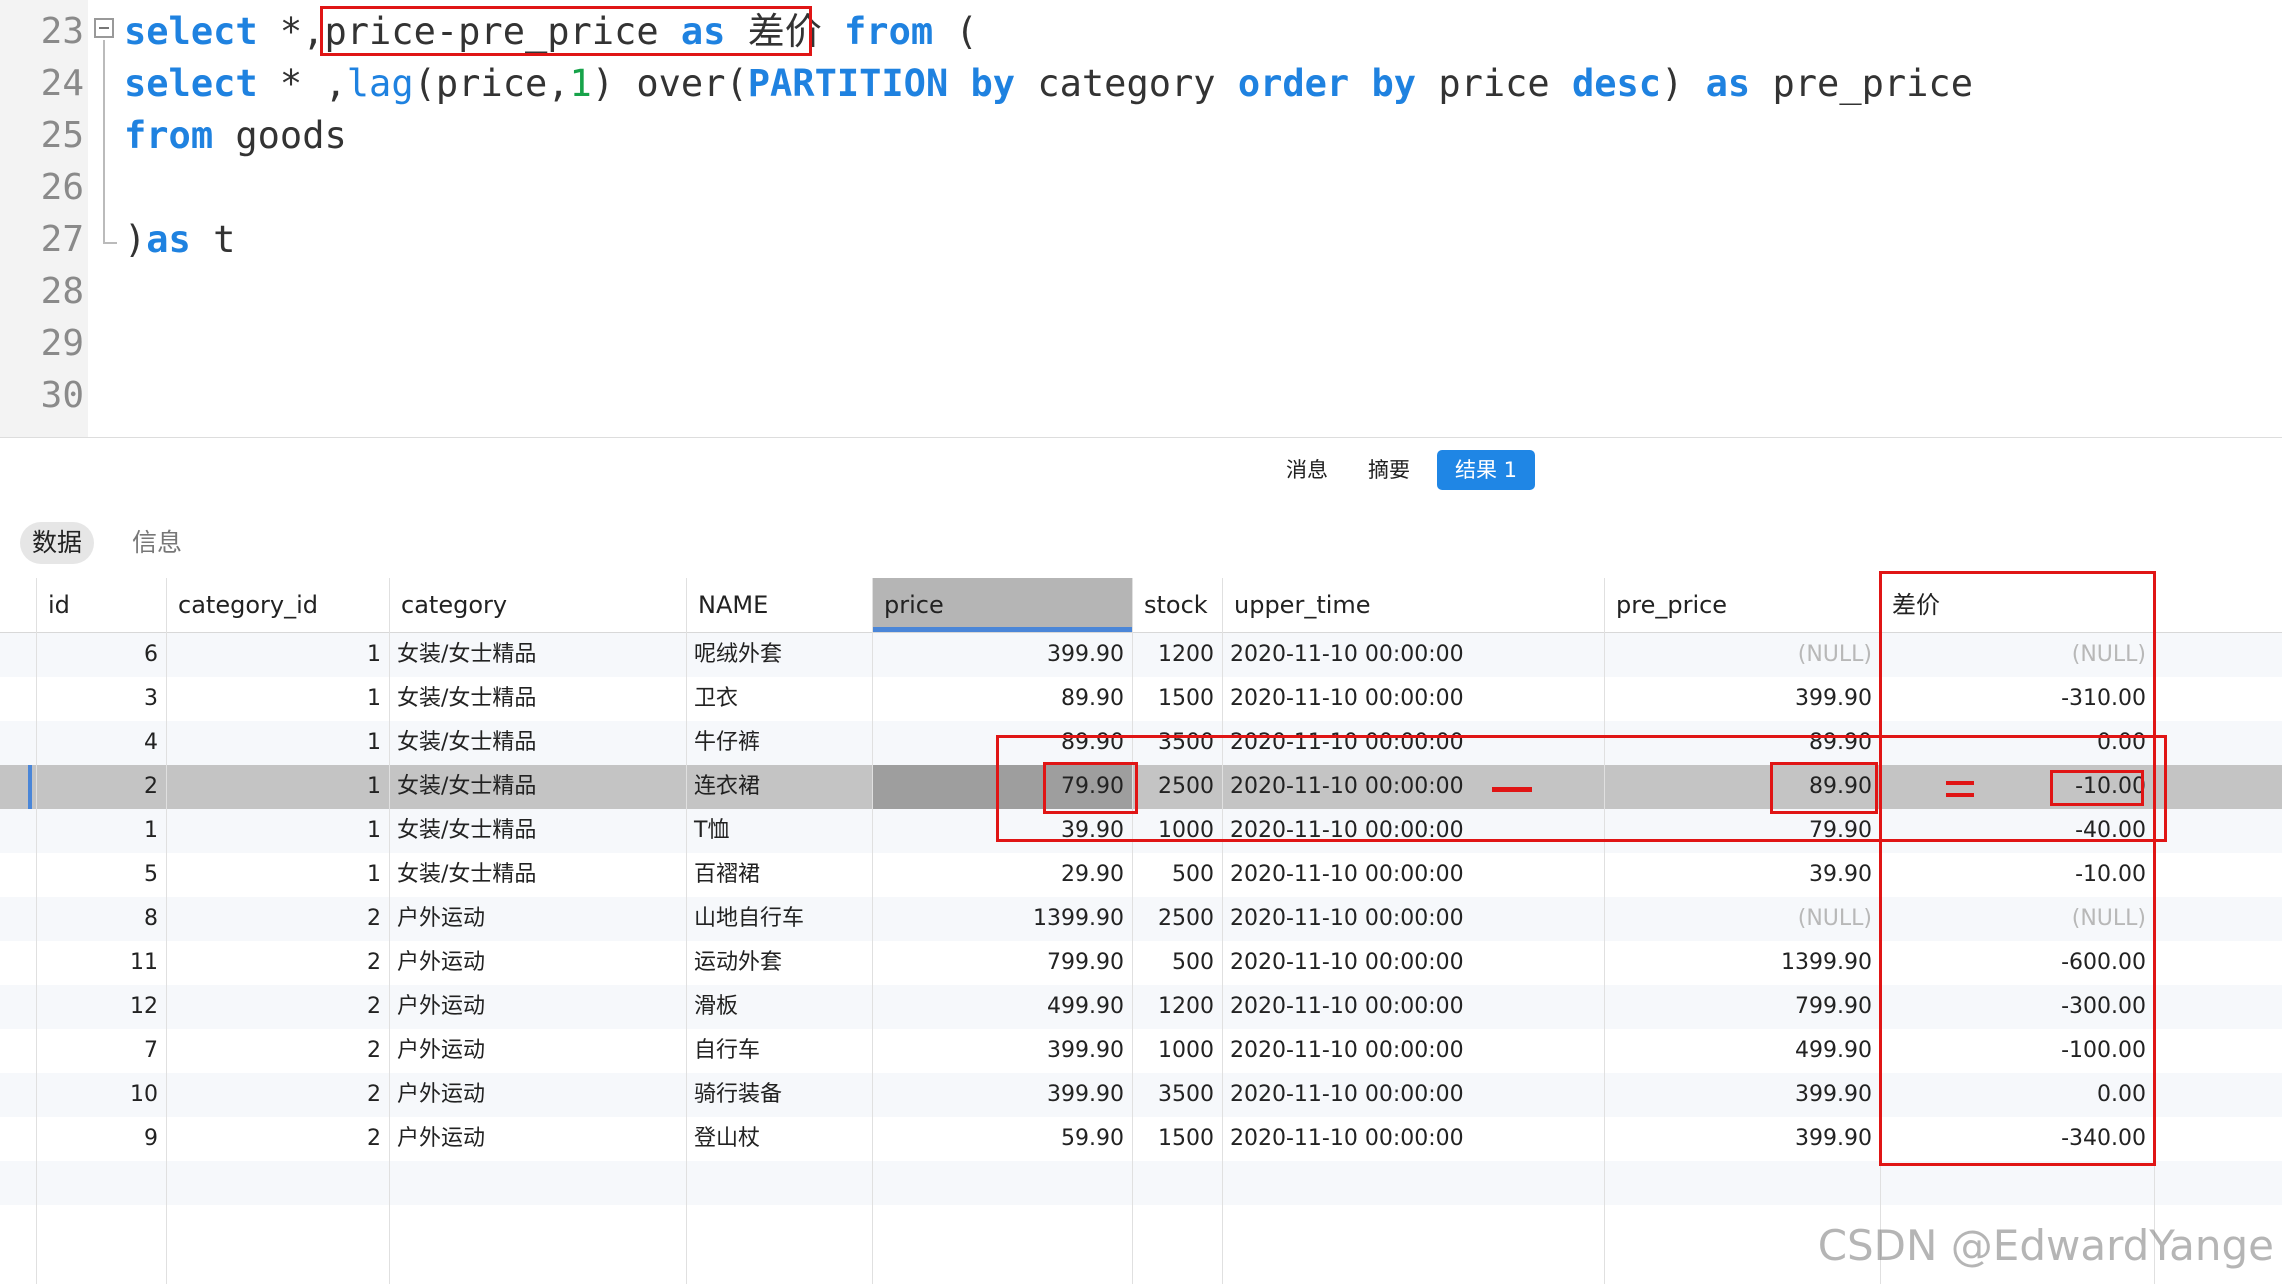  What do you see at coordinates (101, 605) in the screenshot?
I see `column-header: id` at bounding box center [101, 605].